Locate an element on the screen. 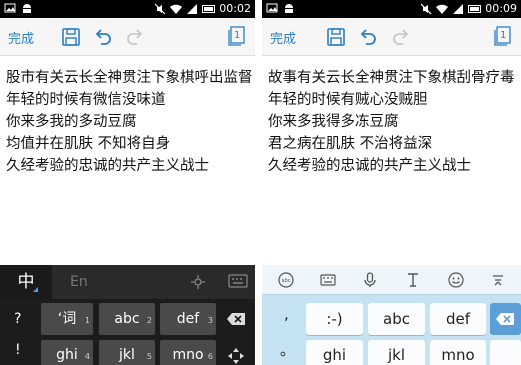  key-mno: mno is located at coordinates (458, 352).